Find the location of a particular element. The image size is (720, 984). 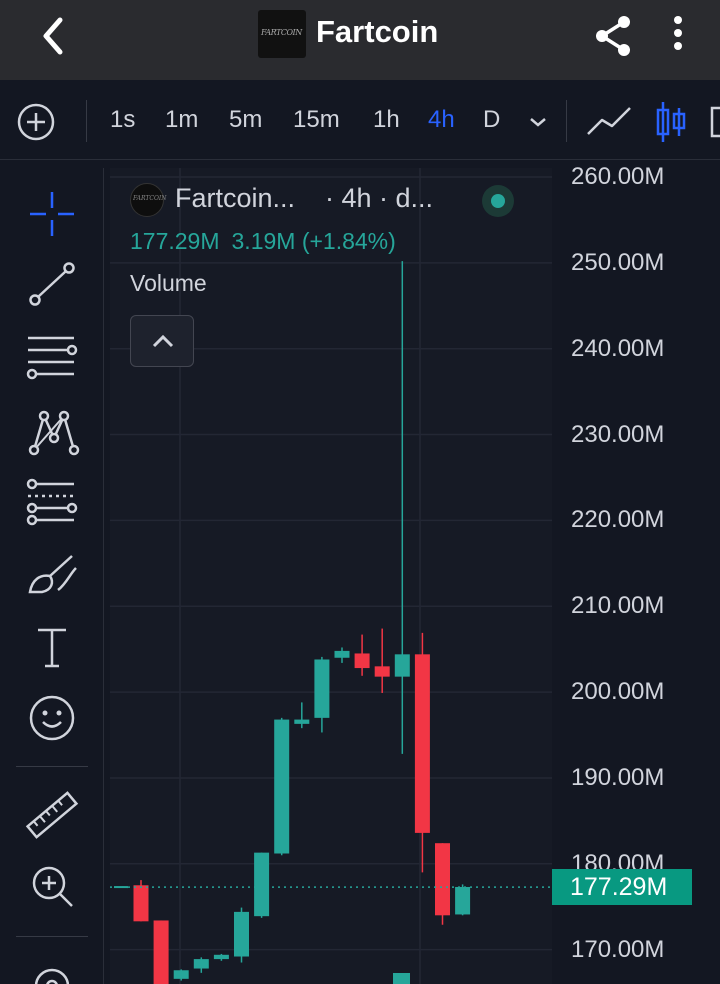

emoji-icon is located at coordinates (52, 718).